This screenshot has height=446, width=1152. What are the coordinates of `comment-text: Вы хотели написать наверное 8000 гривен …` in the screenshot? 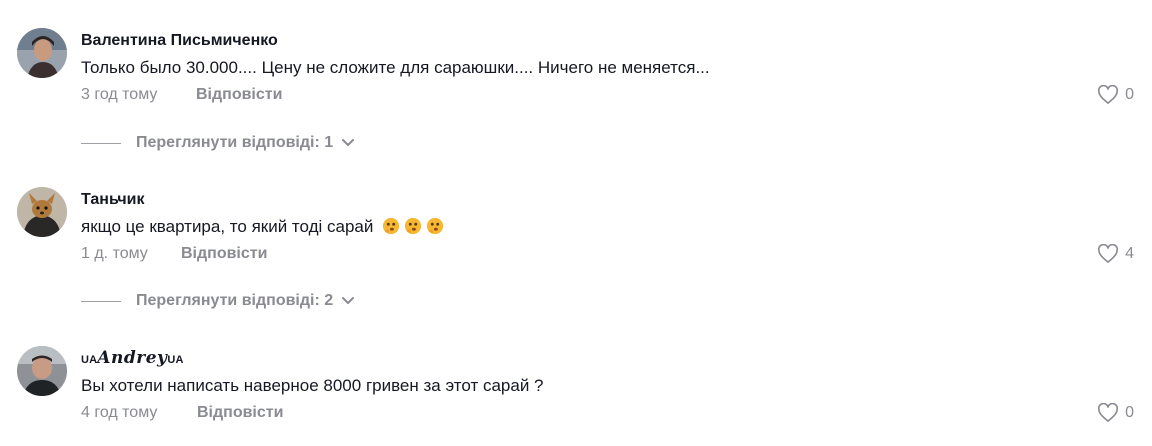 It's located at (312, 385).